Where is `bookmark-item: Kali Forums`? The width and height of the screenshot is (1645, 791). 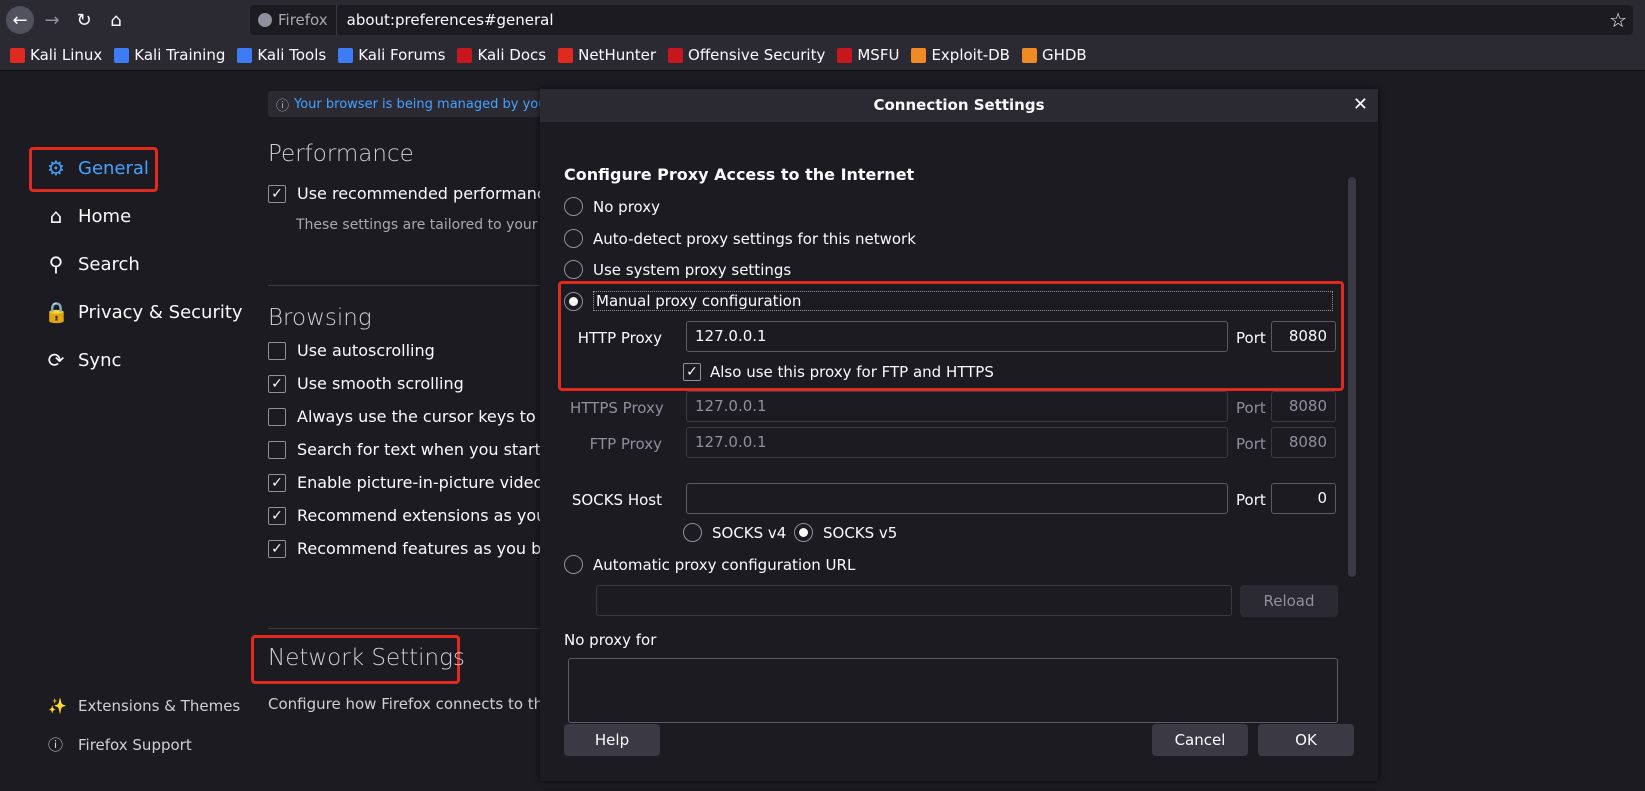 bookmark-item: Kali Forums is located at coordinates (391, 55).